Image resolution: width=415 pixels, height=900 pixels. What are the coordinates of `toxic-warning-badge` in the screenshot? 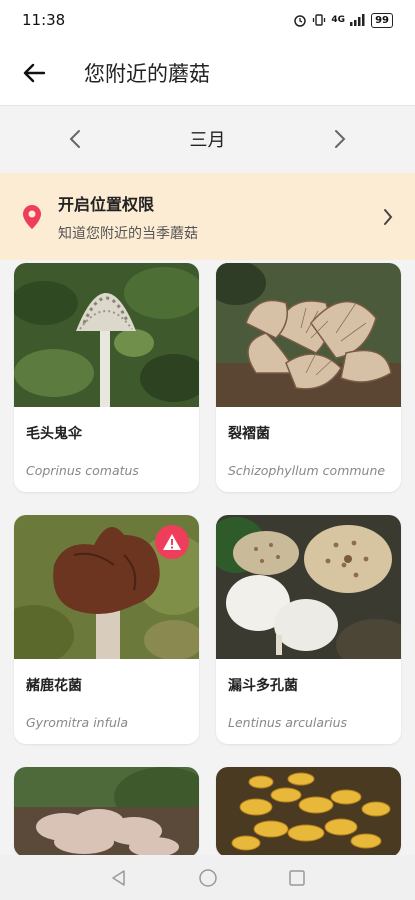 It's located at (172, 542).